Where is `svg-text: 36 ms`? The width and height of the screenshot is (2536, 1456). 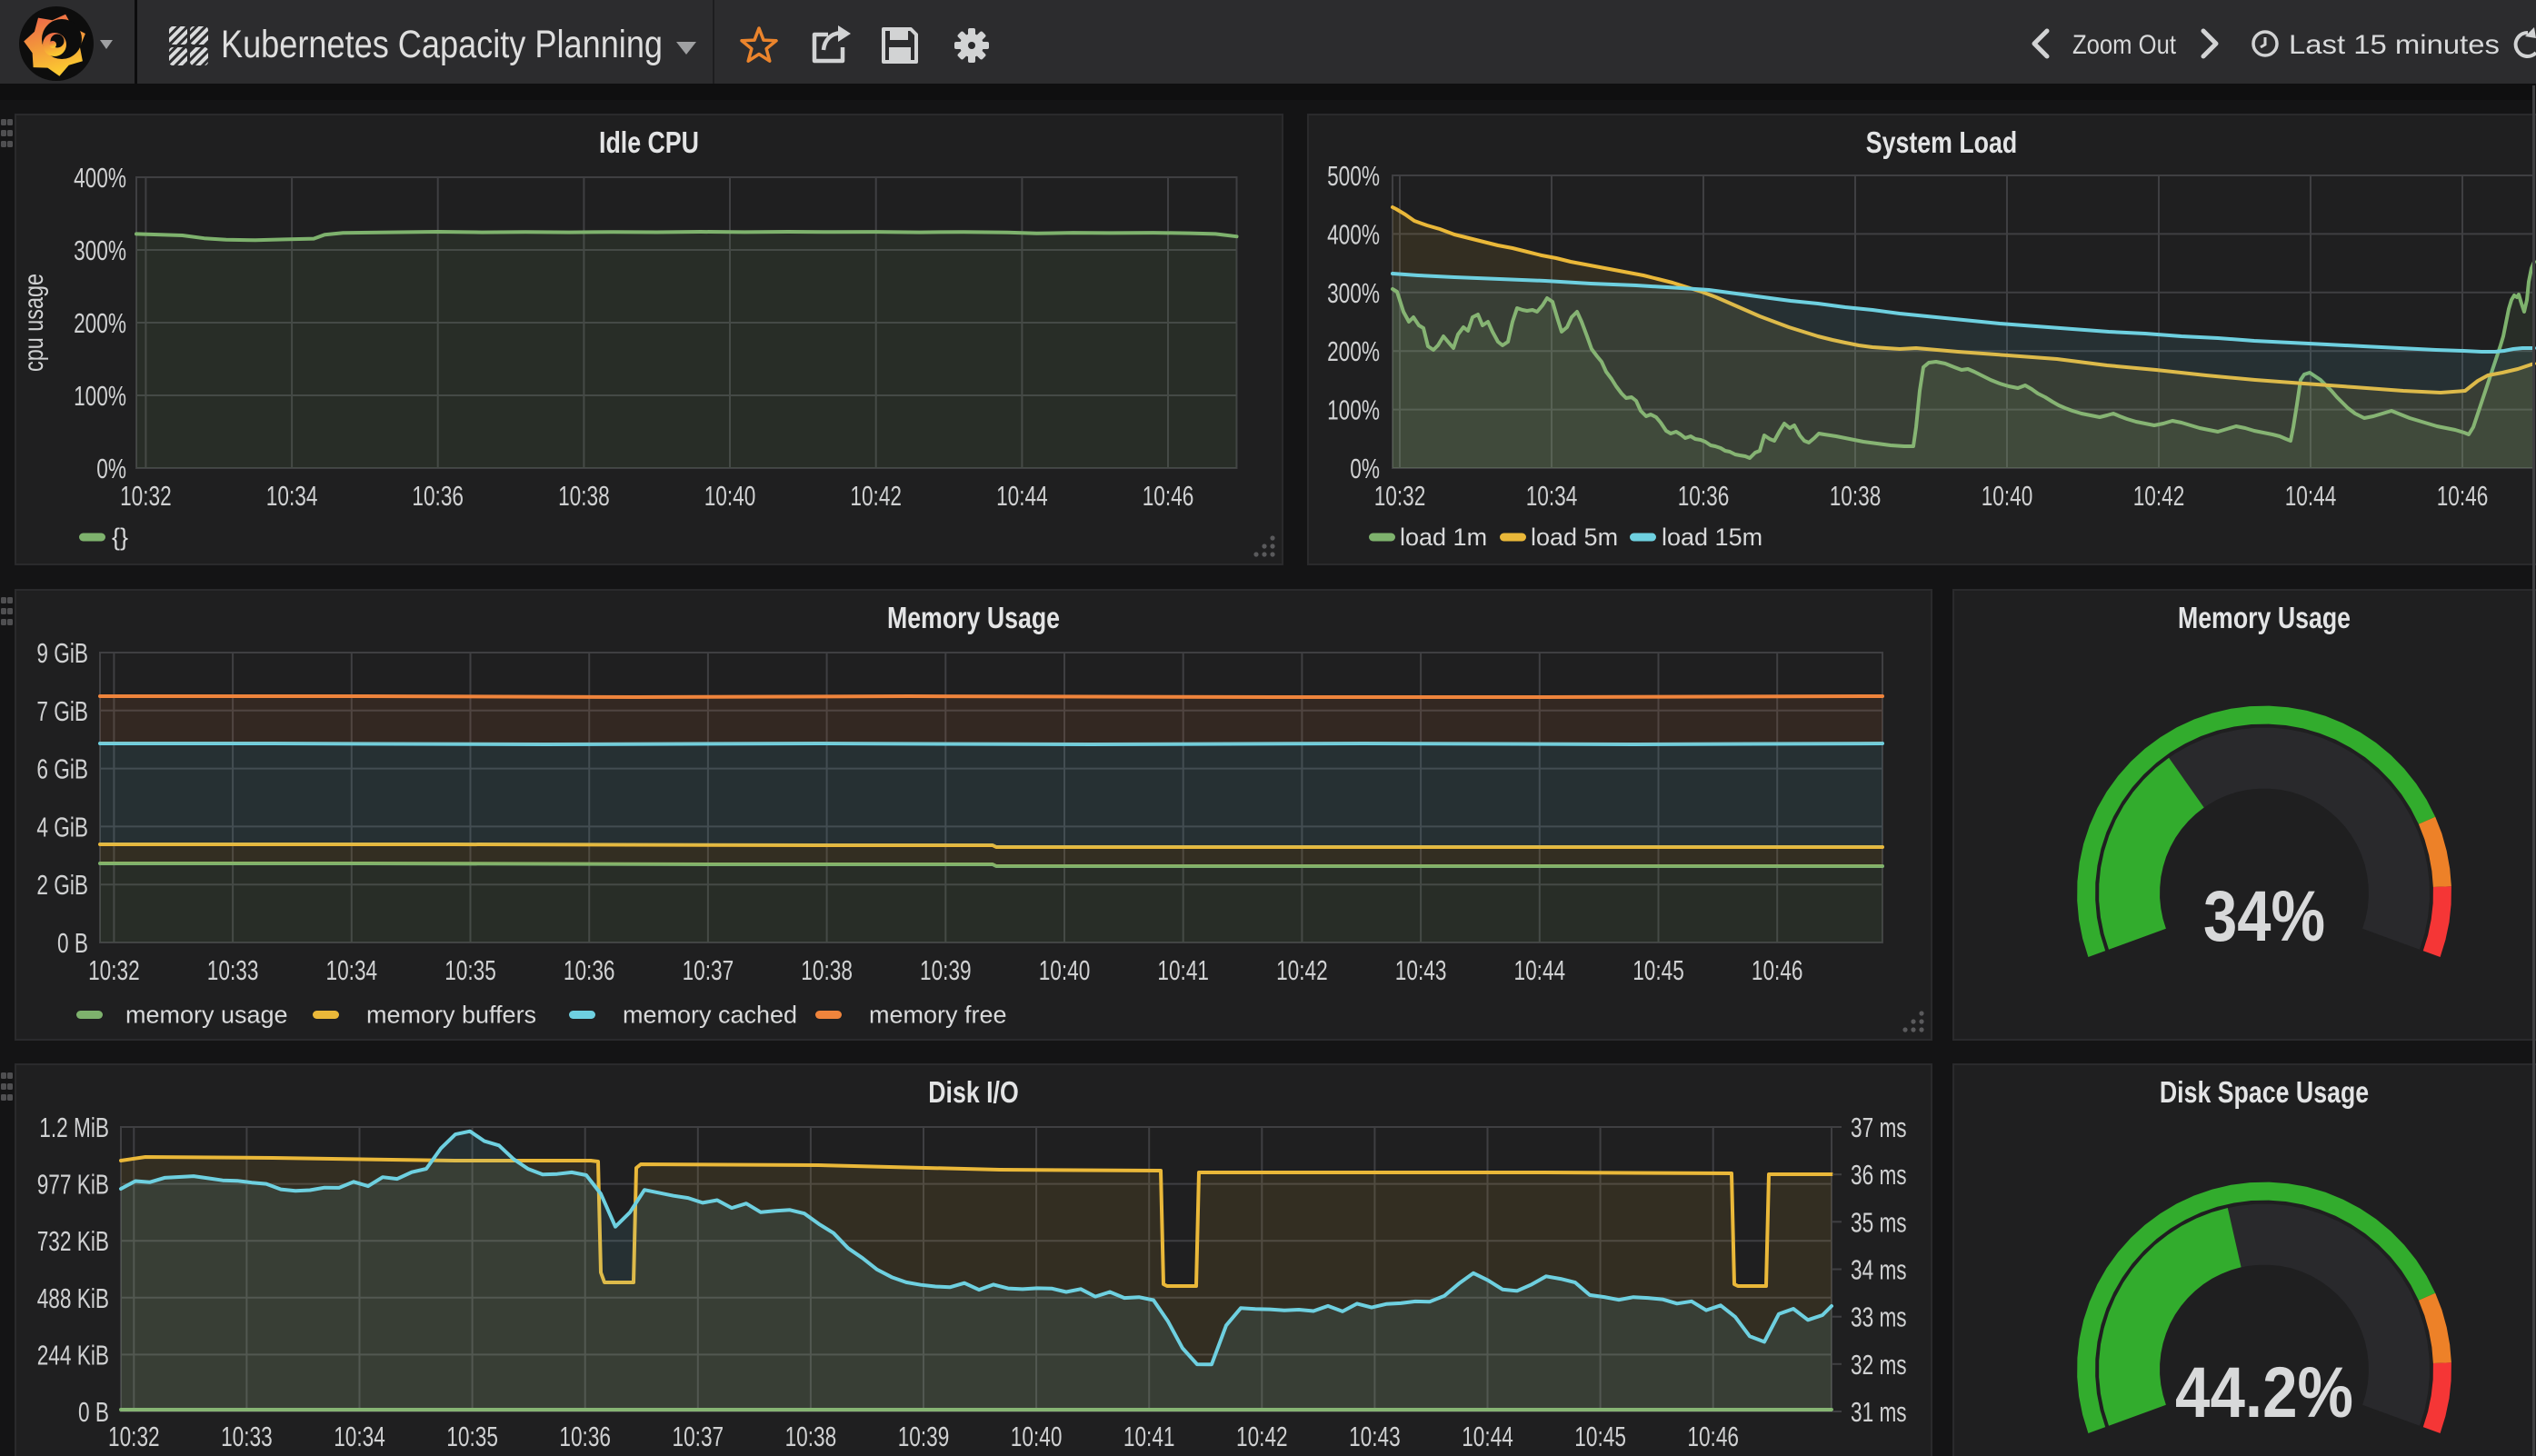 svg-text: 36 ms is located at coordinates (1879, 1175).